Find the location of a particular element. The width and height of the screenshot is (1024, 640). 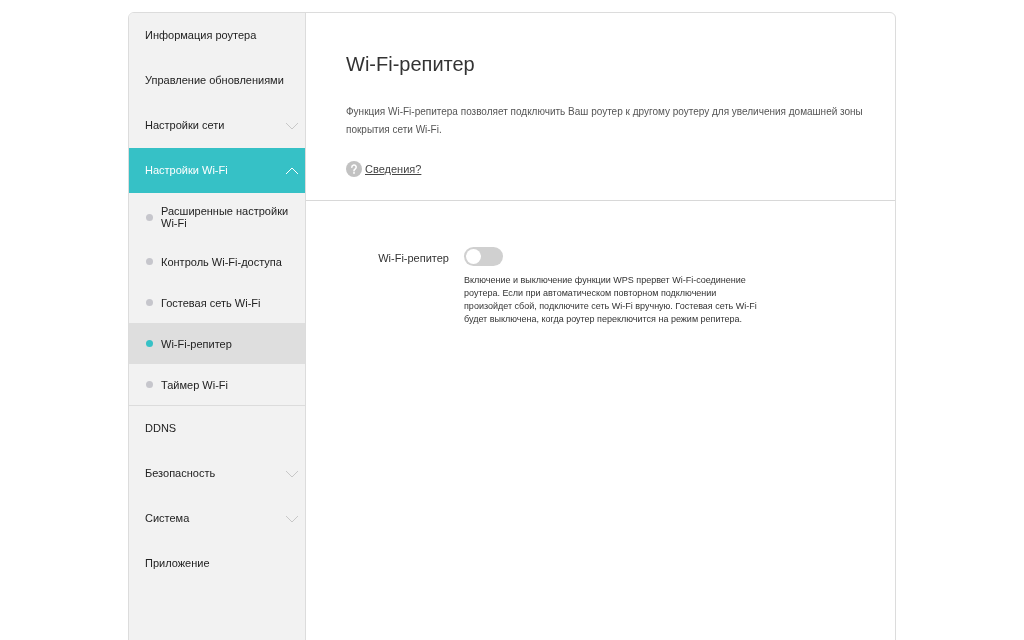

sidebar-item: Информация роутера is located at coordinates (217, 35).